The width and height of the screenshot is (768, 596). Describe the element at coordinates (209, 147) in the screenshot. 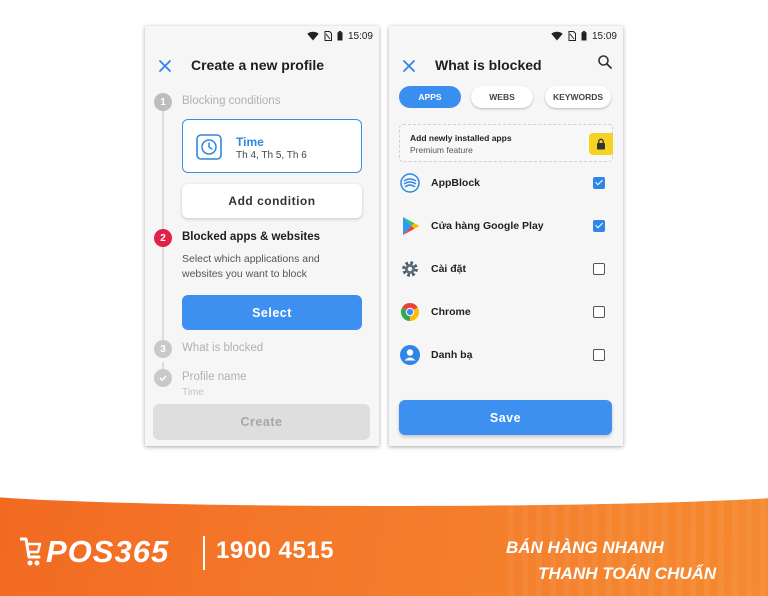

I see `clock-icon` at that location.